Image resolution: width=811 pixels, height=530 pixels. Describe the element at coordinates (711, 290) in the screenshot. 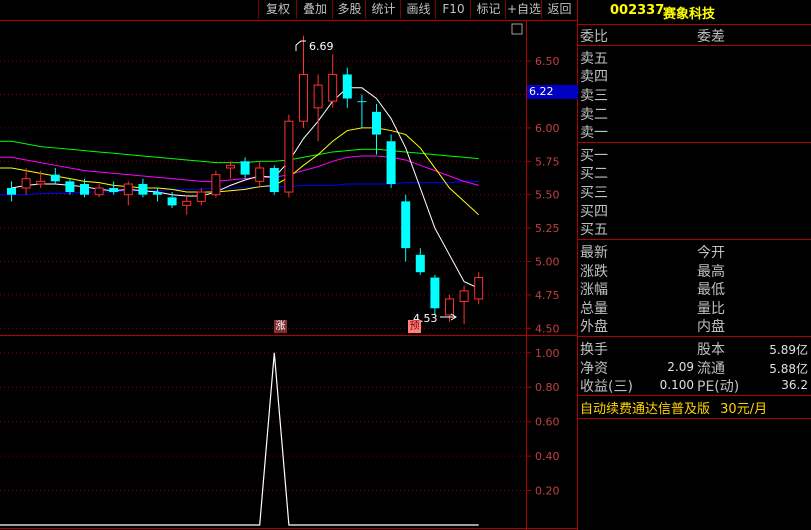

I see `low-label: 最低` at that location.